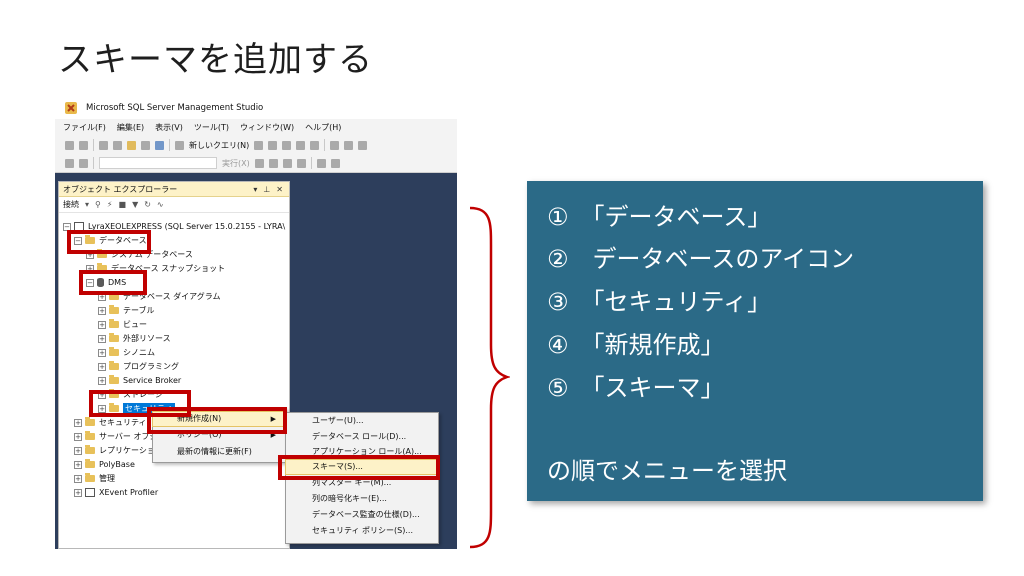  Describe the element at coordinates (636, 388) in the screenshot. I see `step-5: ⑤ 「スキーマ」` at that location.